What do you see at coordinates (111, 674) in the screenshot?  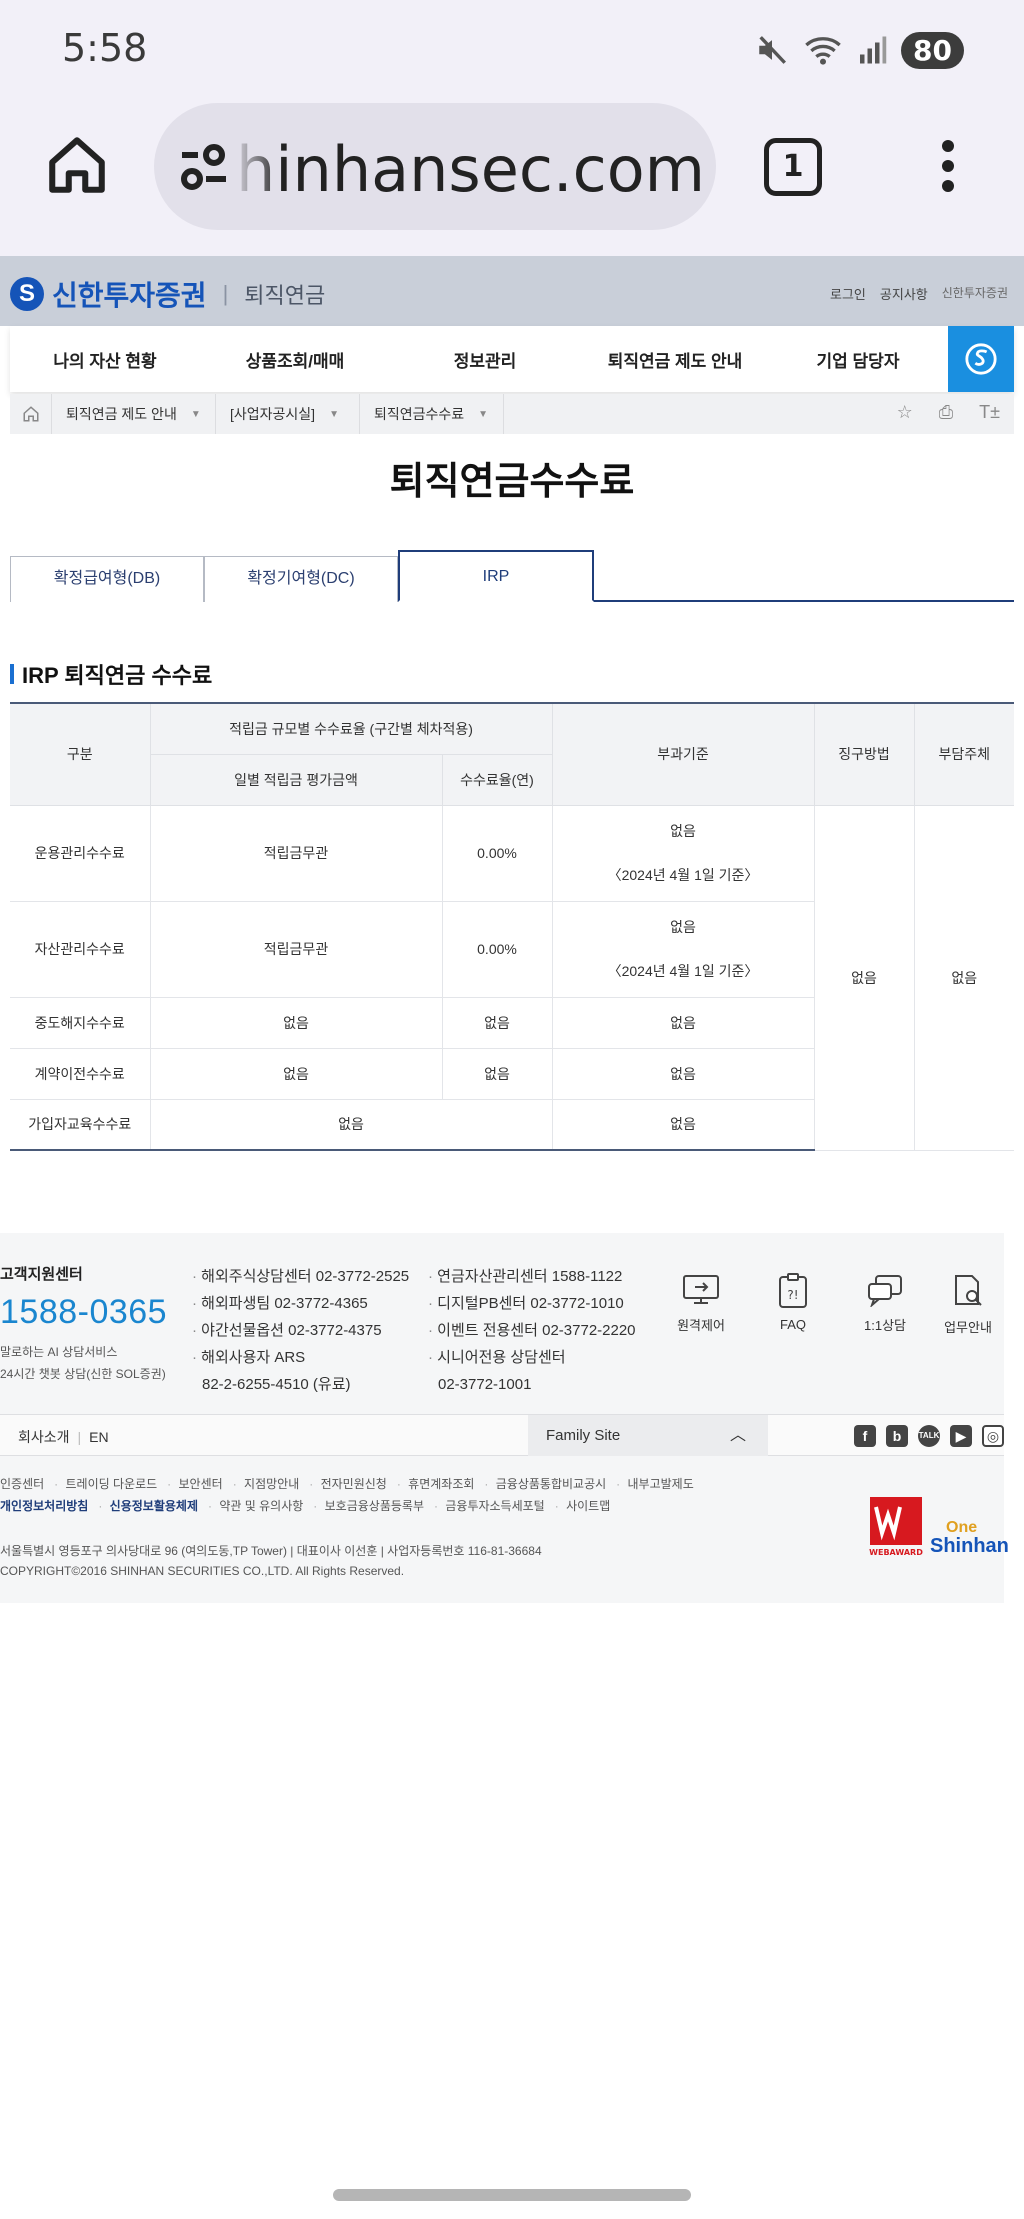 I see `section-title: IRP 퇴직연금 수수료` at bounding box center [111, 674].